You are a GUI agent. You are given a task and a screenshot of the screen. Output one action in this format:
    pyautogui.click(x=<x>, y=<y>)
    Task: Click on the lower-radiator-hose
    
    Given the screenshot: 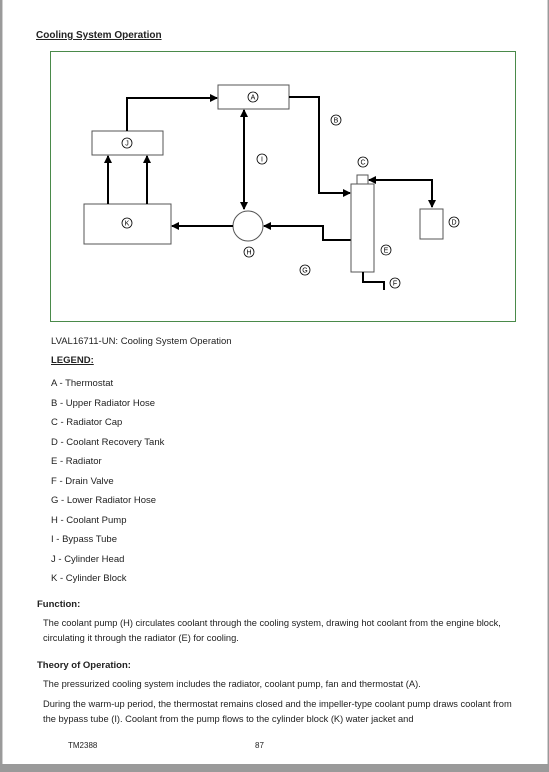 What is the action you would take?
    pyautogui.click(x=307, y=231)
    